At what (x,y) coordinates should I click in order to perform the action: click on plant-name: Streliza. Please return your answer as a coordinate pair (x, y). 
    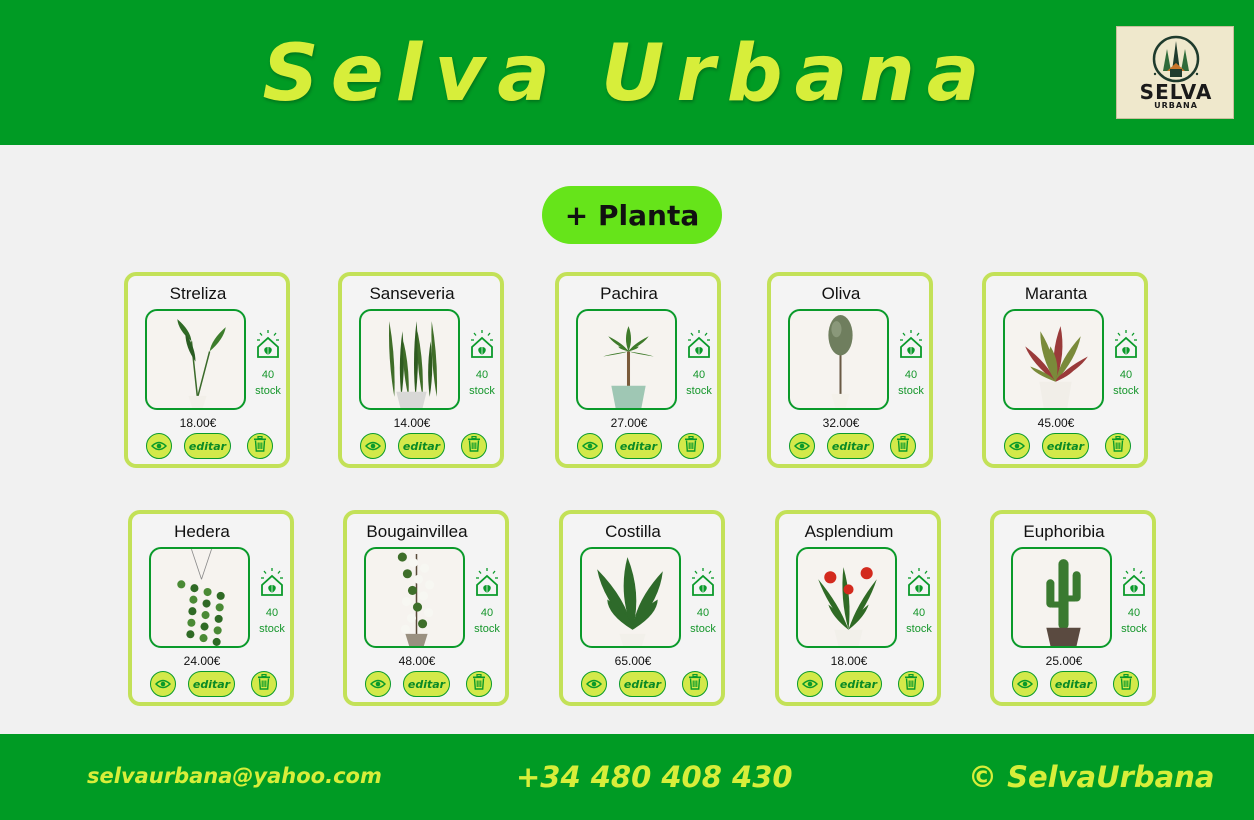
    Looking at the image, I should click on (198, 293).